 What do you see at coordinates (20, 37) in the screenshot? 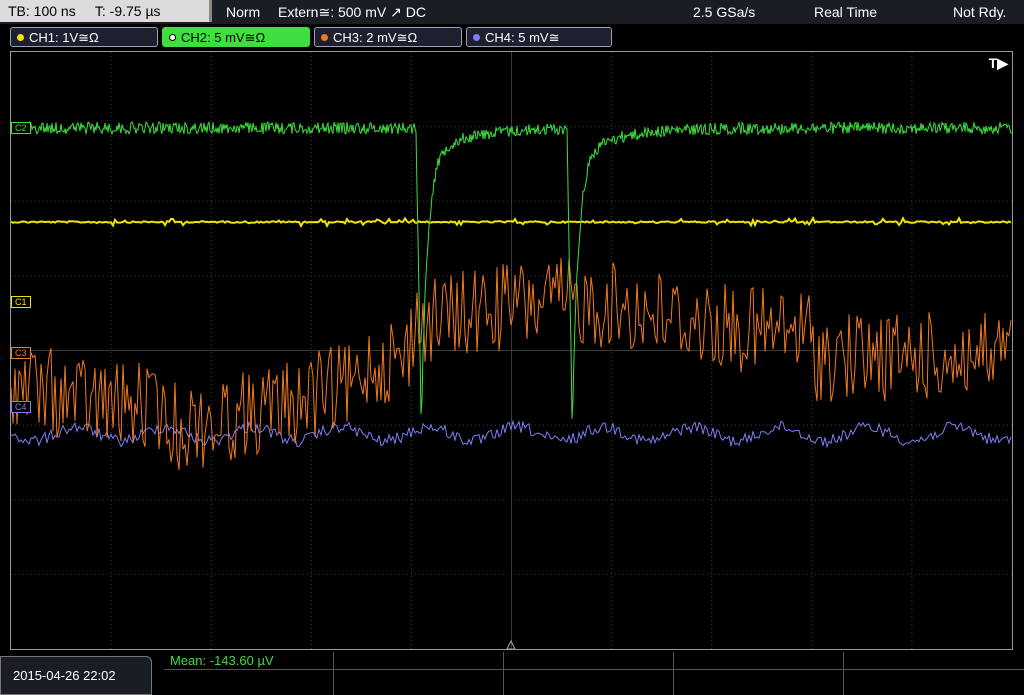
I see `channel-1-color-icon` at bounding box center [20, 37].